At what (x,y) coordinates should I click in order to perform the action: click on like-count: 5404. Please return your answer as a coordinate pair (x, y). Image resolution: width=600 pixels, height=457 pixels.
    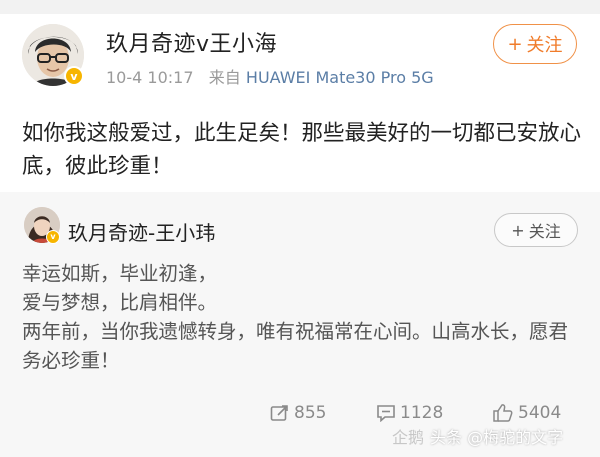
    Looking at the image, I should click on (540, 413).